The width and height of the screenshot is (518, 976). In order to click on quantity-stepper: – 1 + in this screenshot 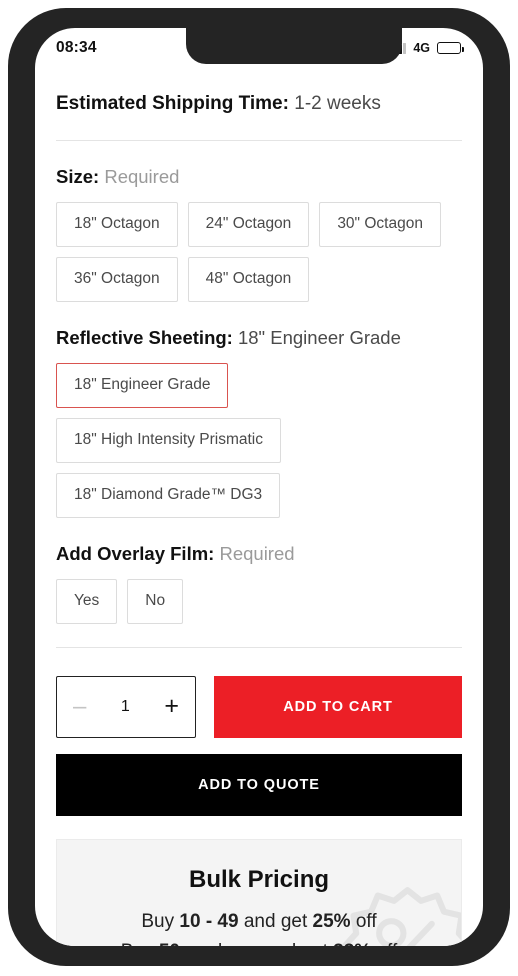, I will do `click(126, 706)`.